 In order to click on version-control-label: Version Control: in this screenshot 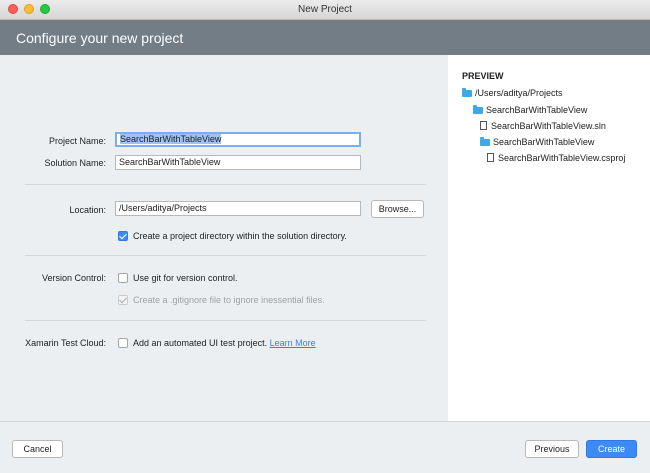, I will do `click(73, 278)`.